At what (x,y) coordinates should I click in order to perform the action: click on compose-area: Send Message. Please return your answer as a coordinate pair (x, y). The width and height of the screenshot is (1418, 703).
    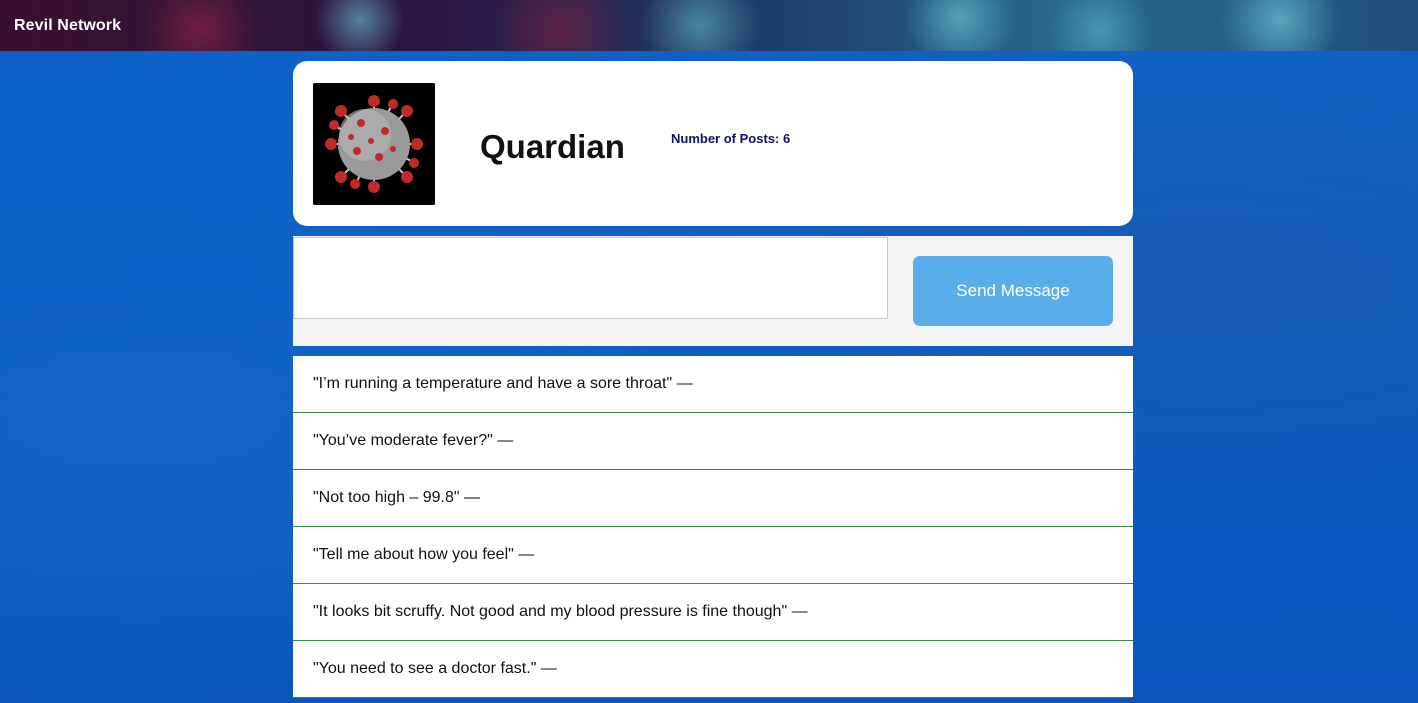
    Looking at the image, I should click on (713, 291).